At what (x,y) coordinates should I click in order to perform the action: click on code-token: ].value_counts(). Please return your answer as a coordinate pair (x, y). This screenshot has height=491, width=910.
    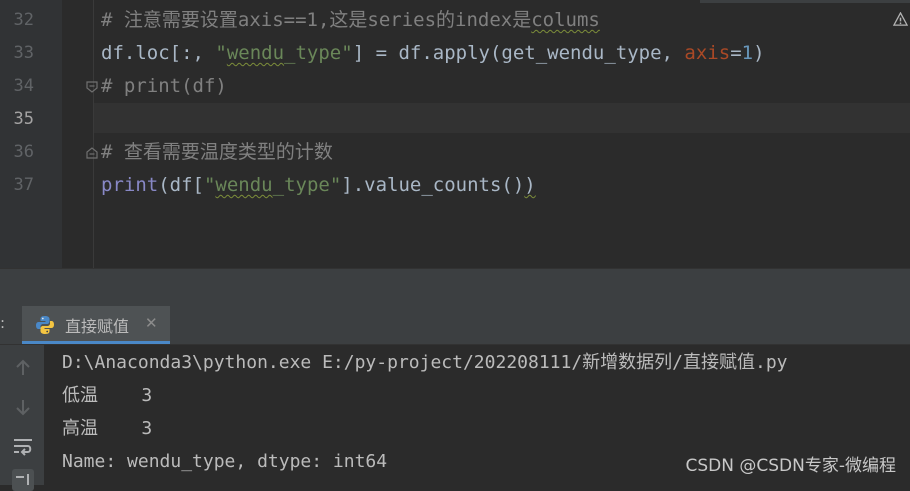
    Looking at the image, I should click on (433, 185).